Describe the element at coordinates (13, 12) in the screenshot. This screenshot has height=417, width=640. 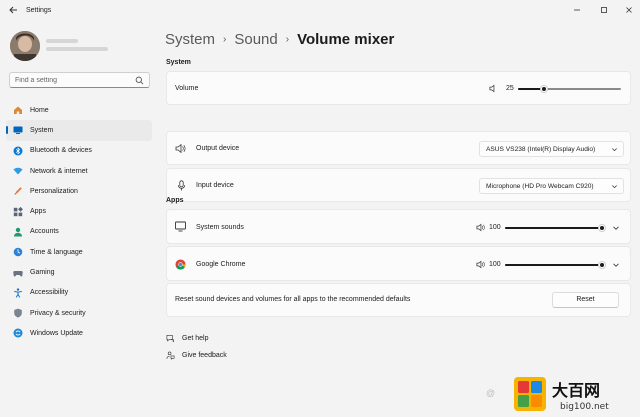
I see `back-arrow-icon` at that location.